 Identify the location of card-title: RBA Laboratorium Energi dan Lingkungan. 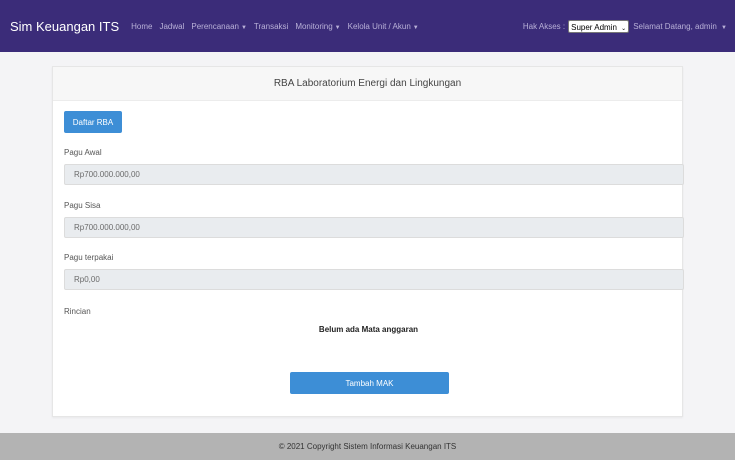
(367, 84).